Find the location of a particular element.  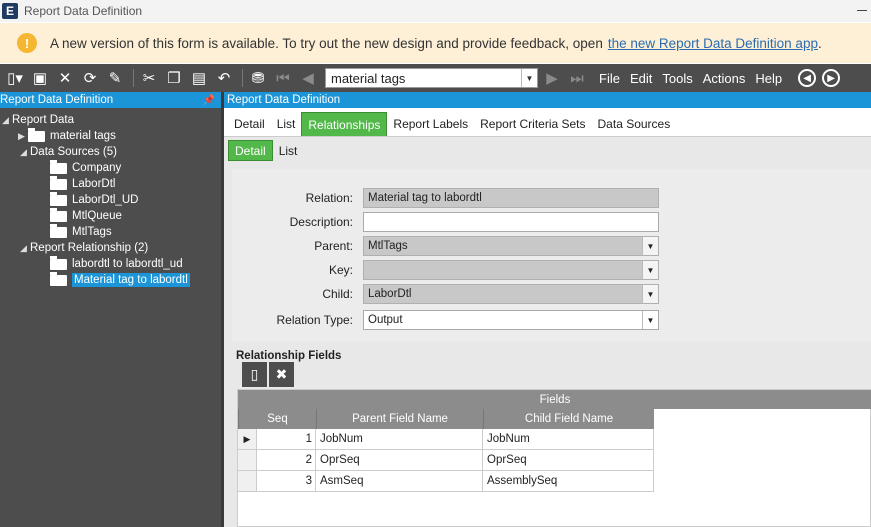

minimize-icon is located at coordinates (862, 10).